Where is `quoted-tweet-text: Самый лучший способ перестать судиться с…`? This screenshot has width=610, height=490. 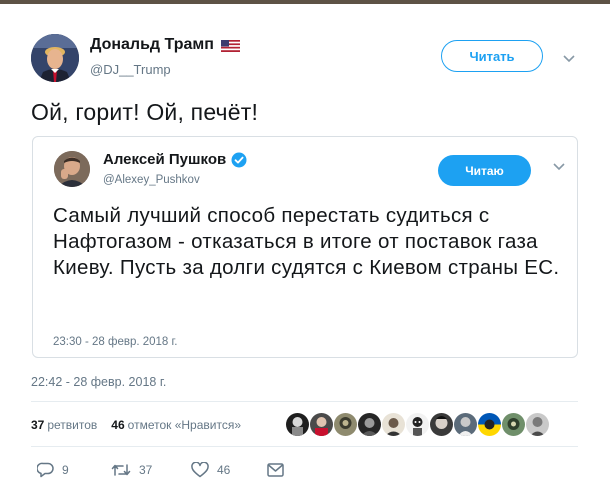
quoted-tweet-text: Самый лучший способ перестать судиться с… is located at coordinates (306, 241).